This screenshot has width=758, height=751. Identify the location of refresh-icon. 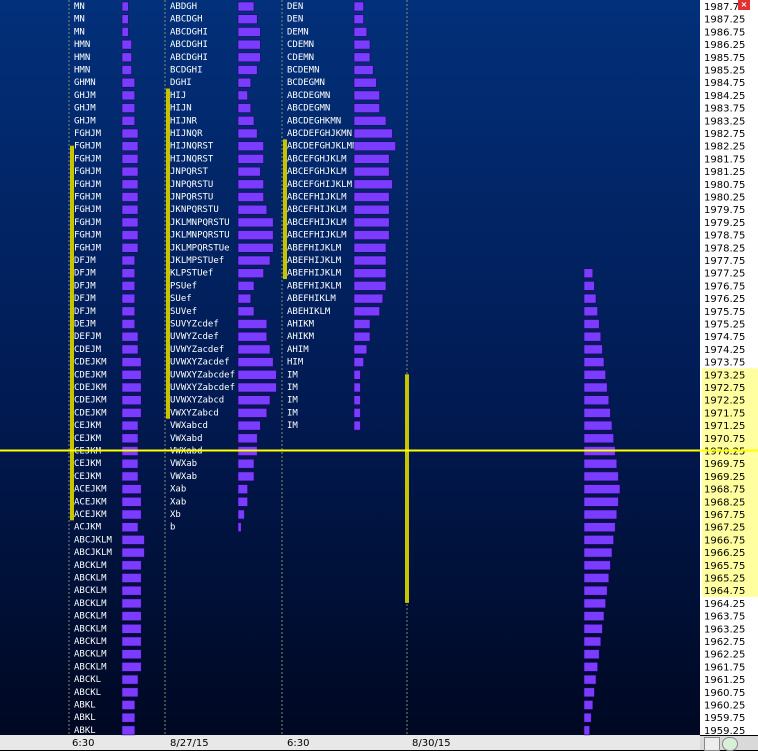
(730, 744).